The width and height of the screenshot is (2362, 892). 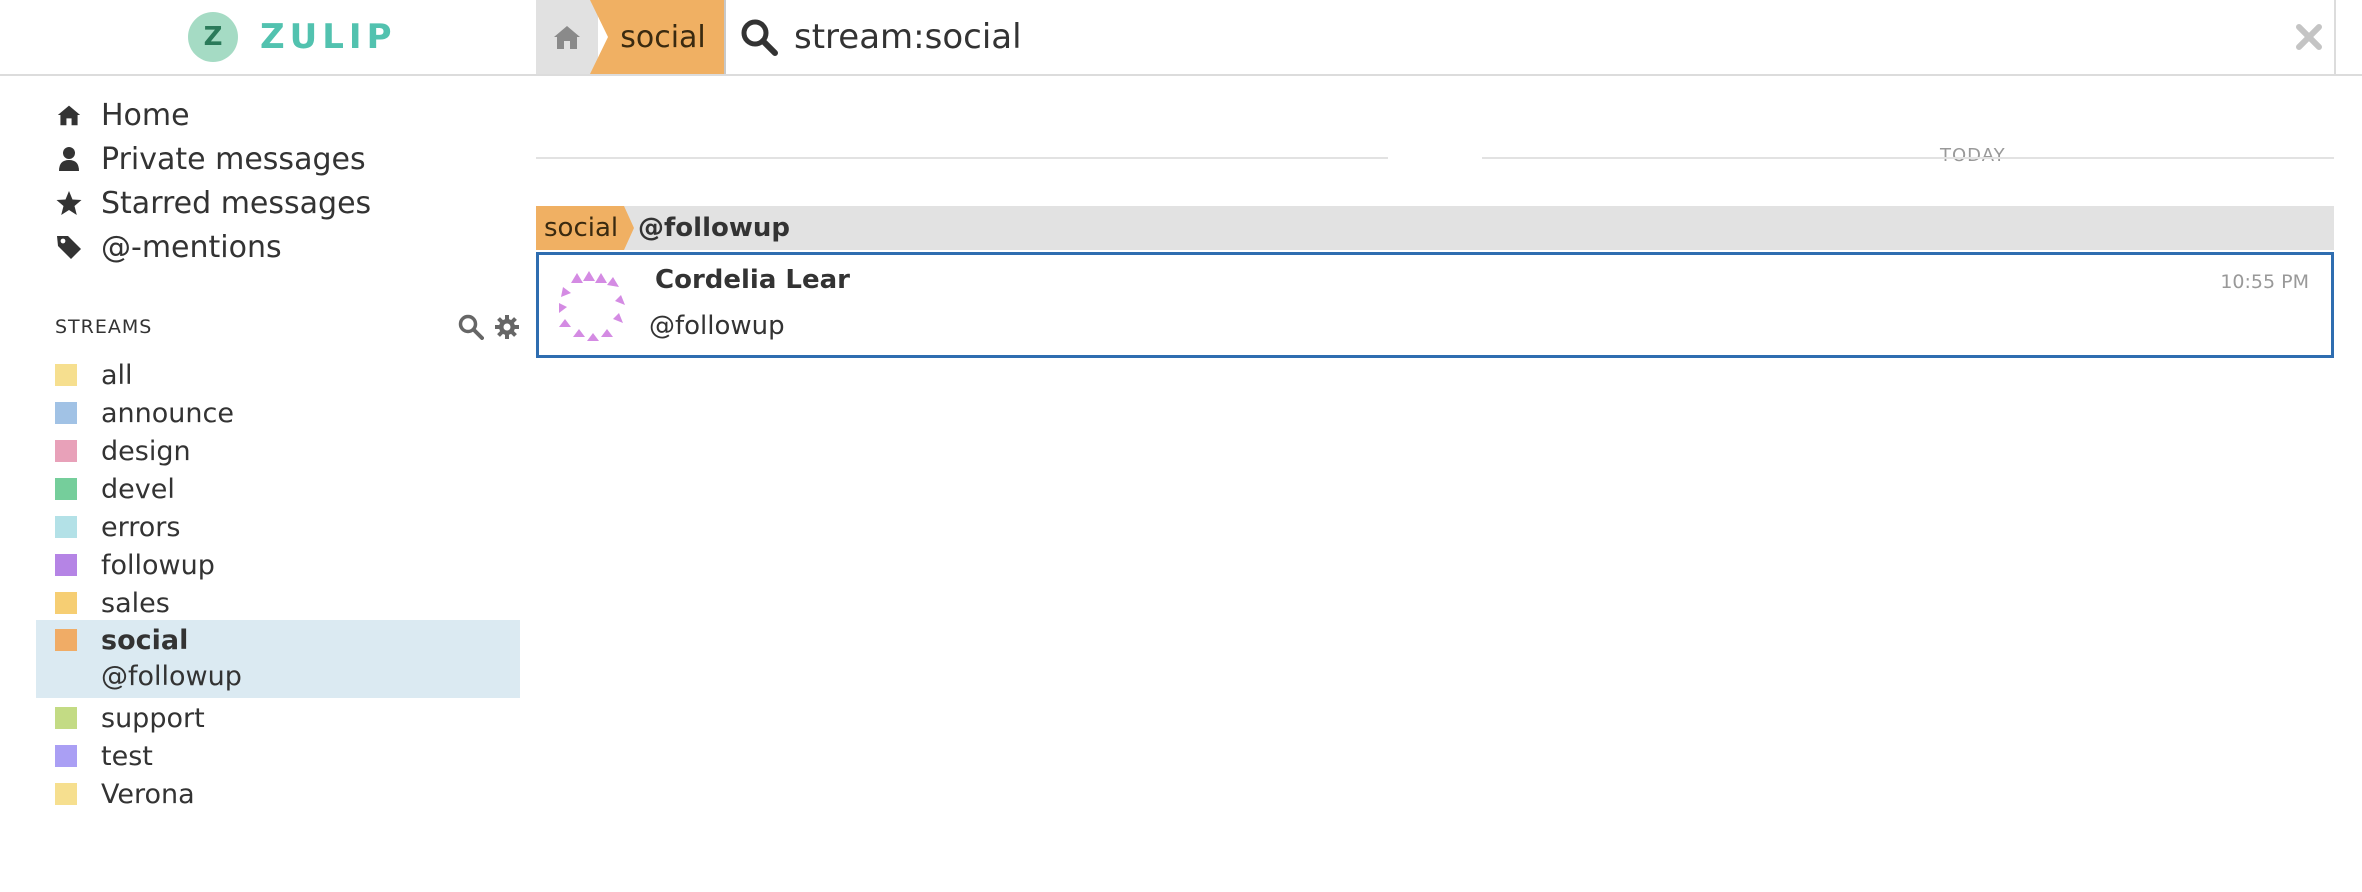 What do you see at coordinates (69, 247) in the screenshot?
I see `tag-icon` at bounding box center [69, 247].